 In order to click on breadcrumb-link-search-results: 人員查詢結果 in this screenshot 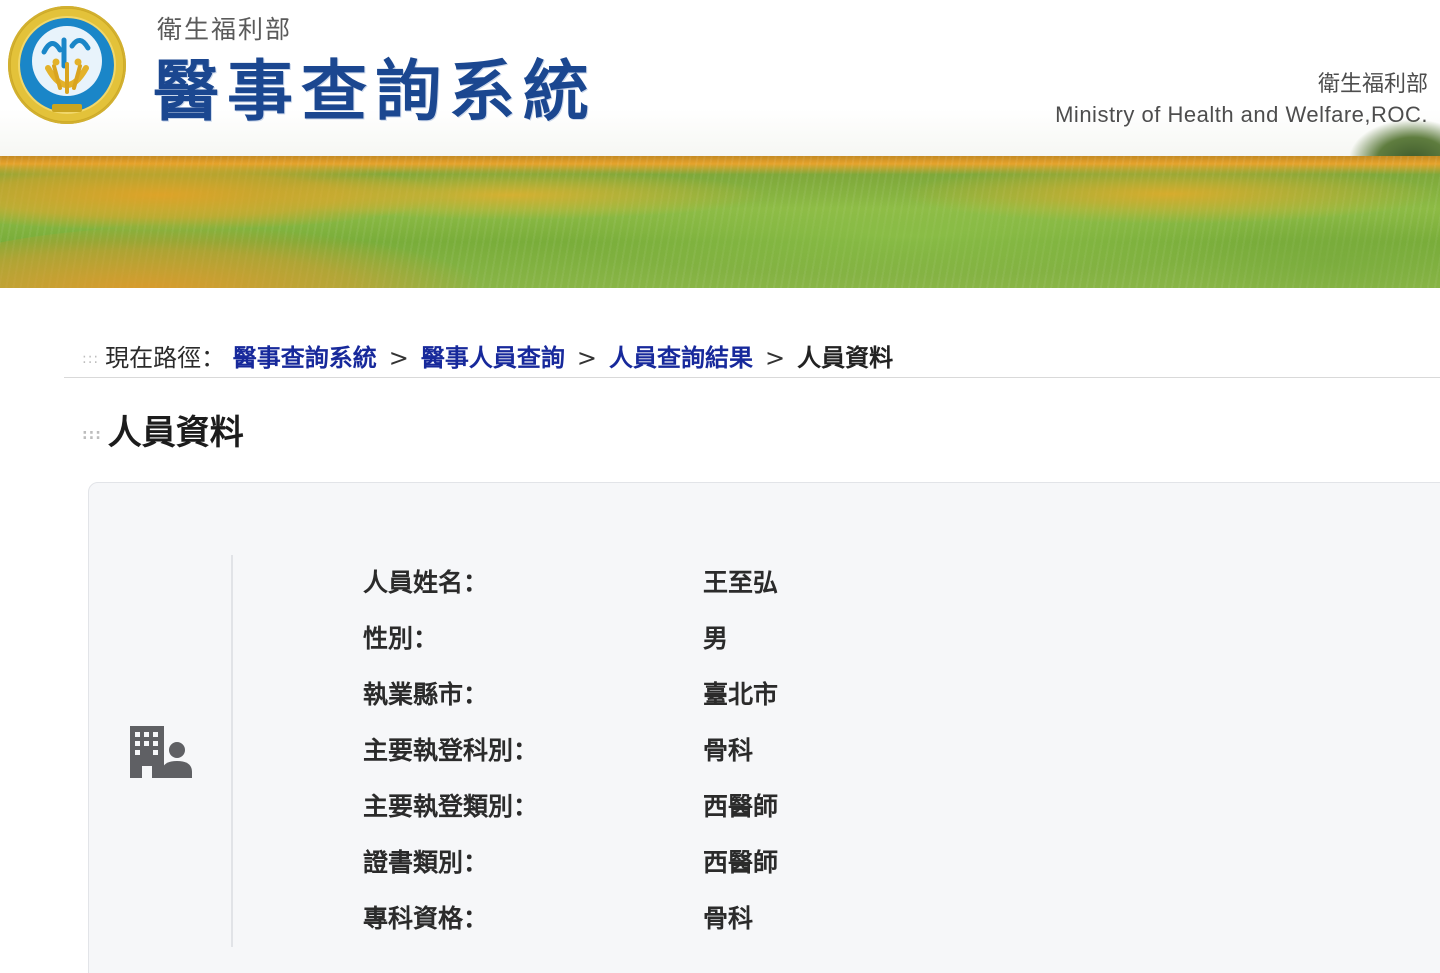, I will do `click(681, 358)`.